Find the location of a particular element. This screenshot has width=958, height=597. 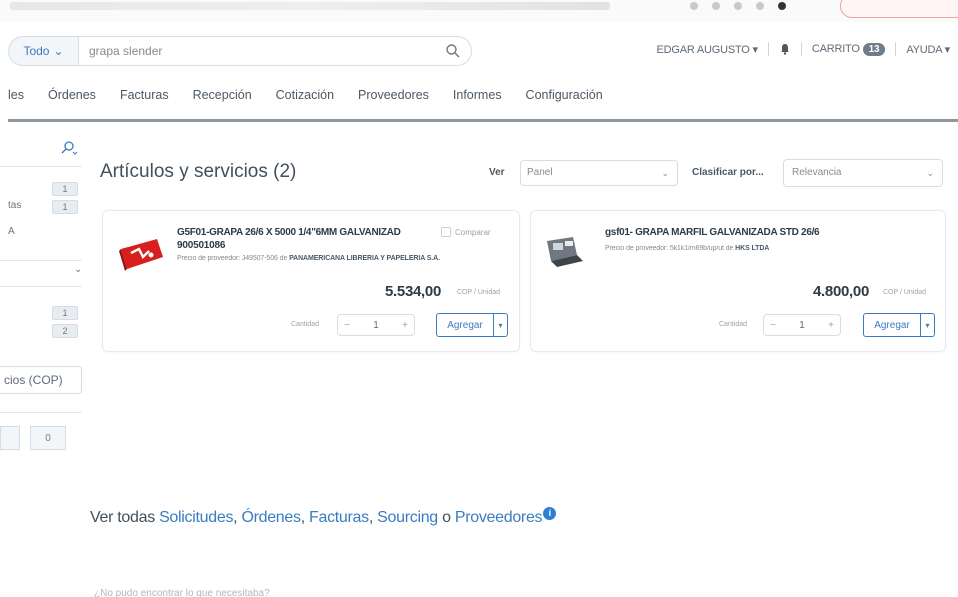

browser-icons is located at coordinates (738, 6).